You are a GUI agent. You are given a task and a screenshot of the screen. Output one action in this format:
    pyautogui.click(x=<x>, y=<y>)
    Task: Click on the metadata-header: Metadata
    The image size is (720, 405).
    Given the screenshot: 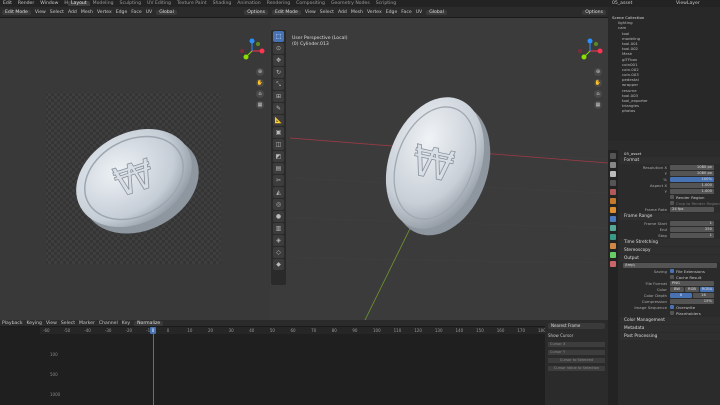 What is the action you would take?
    pyautogui.click(x=670, y=328)
    